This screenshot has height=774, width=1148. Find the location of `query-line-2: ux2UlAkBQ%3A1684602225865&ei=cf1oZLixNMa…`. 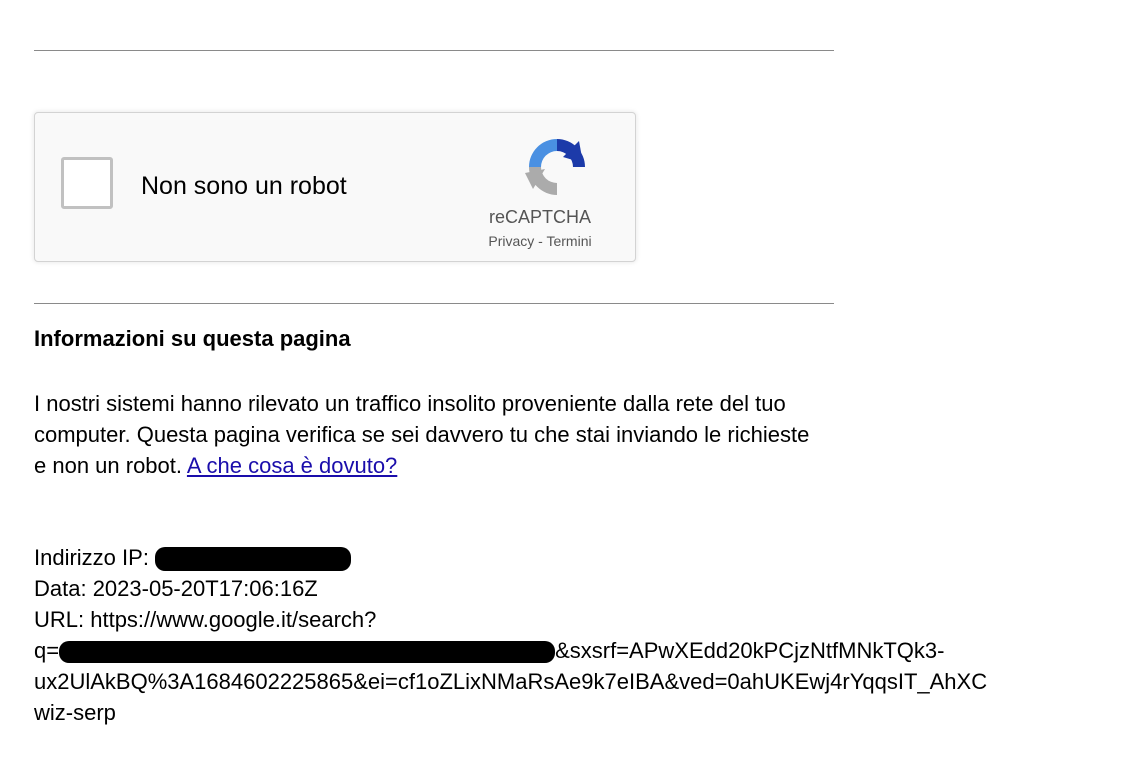

query-line-2: ux2UlAkBQ%3A1684602225865&ei=cf1oZLixNMa… is located at coordinates (511, 681).